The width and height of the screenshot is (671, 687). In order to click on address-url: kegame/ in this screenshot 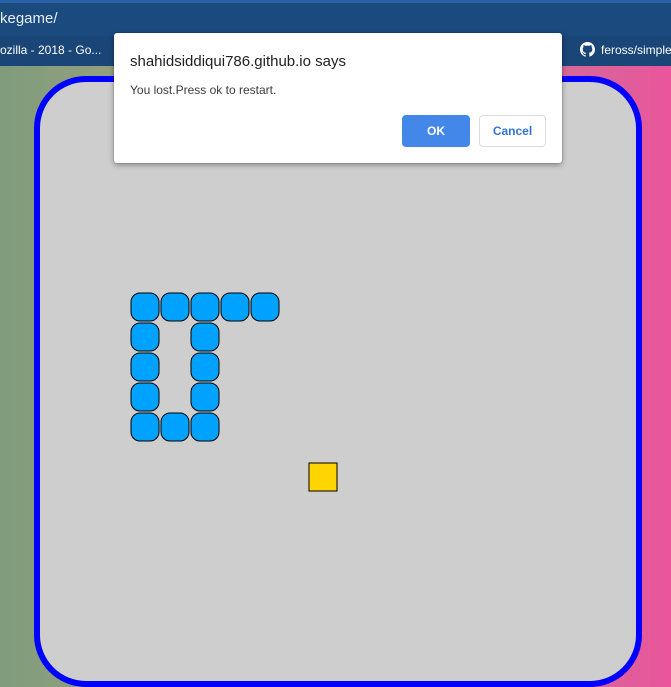, I will do `click(29, 18)`.